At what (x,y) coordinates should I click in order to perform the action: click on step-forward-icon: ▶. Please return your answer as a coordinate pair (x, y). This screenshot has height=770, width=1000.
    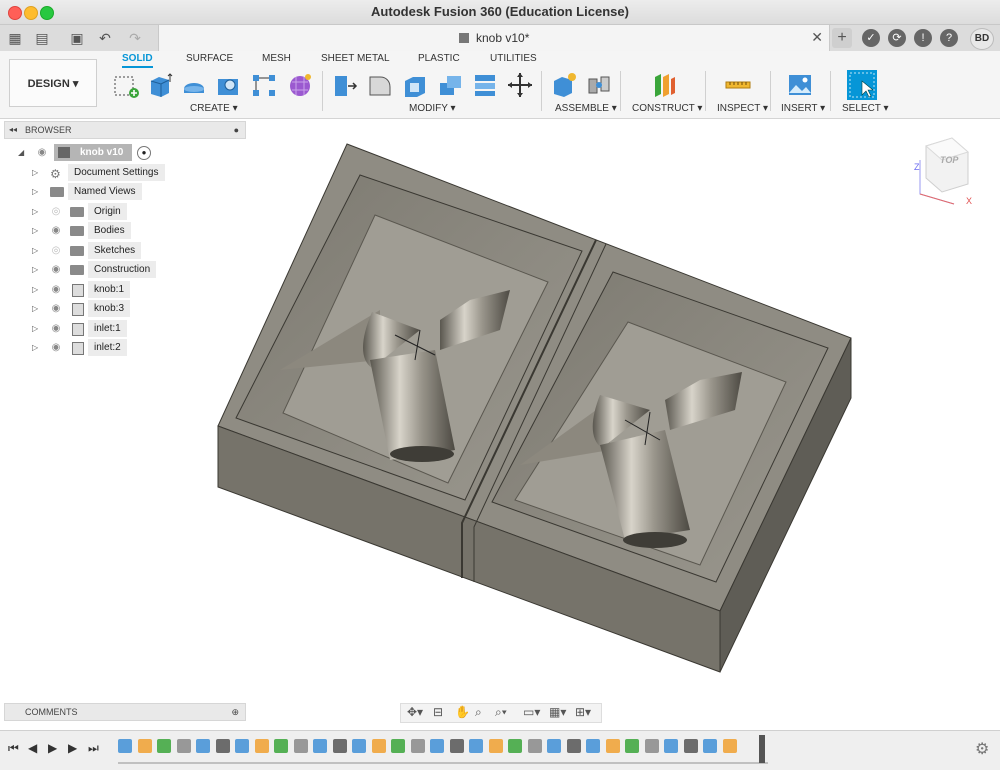
    Looking at the image, I should click on (72, 748).